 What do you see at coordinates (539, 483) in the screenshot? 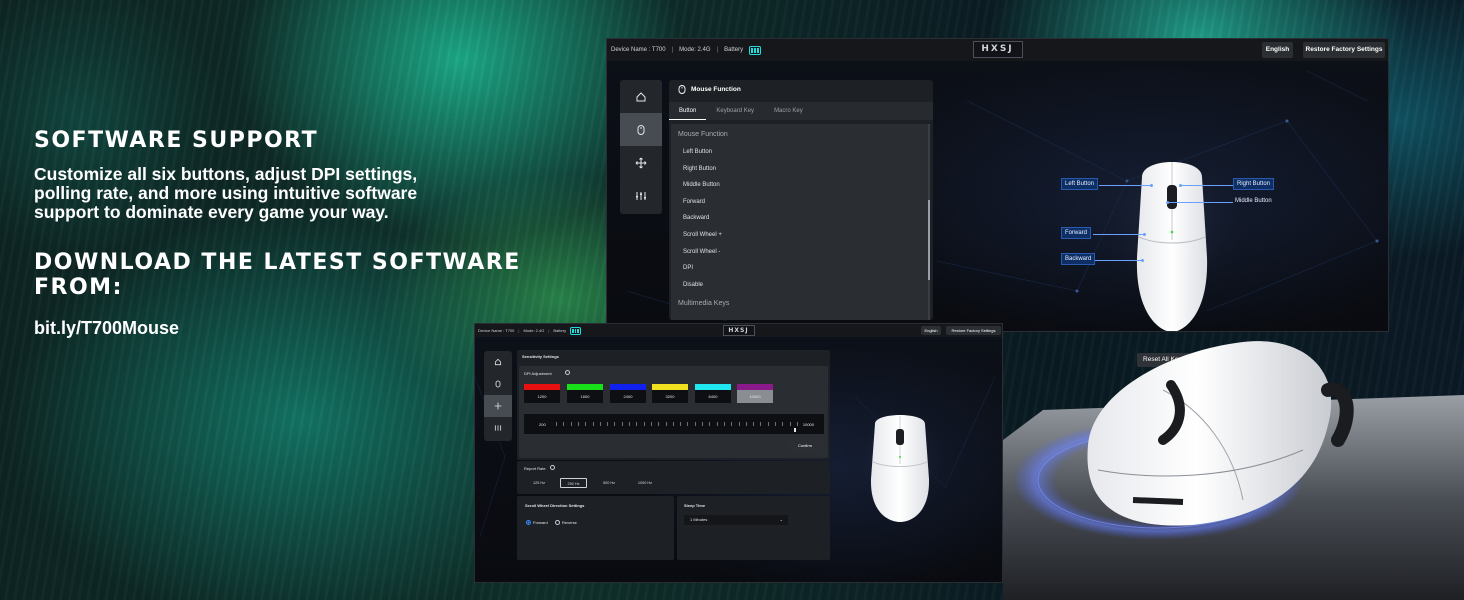
I see `rate-option: 125 Hz` at bounding box center [539, 483].